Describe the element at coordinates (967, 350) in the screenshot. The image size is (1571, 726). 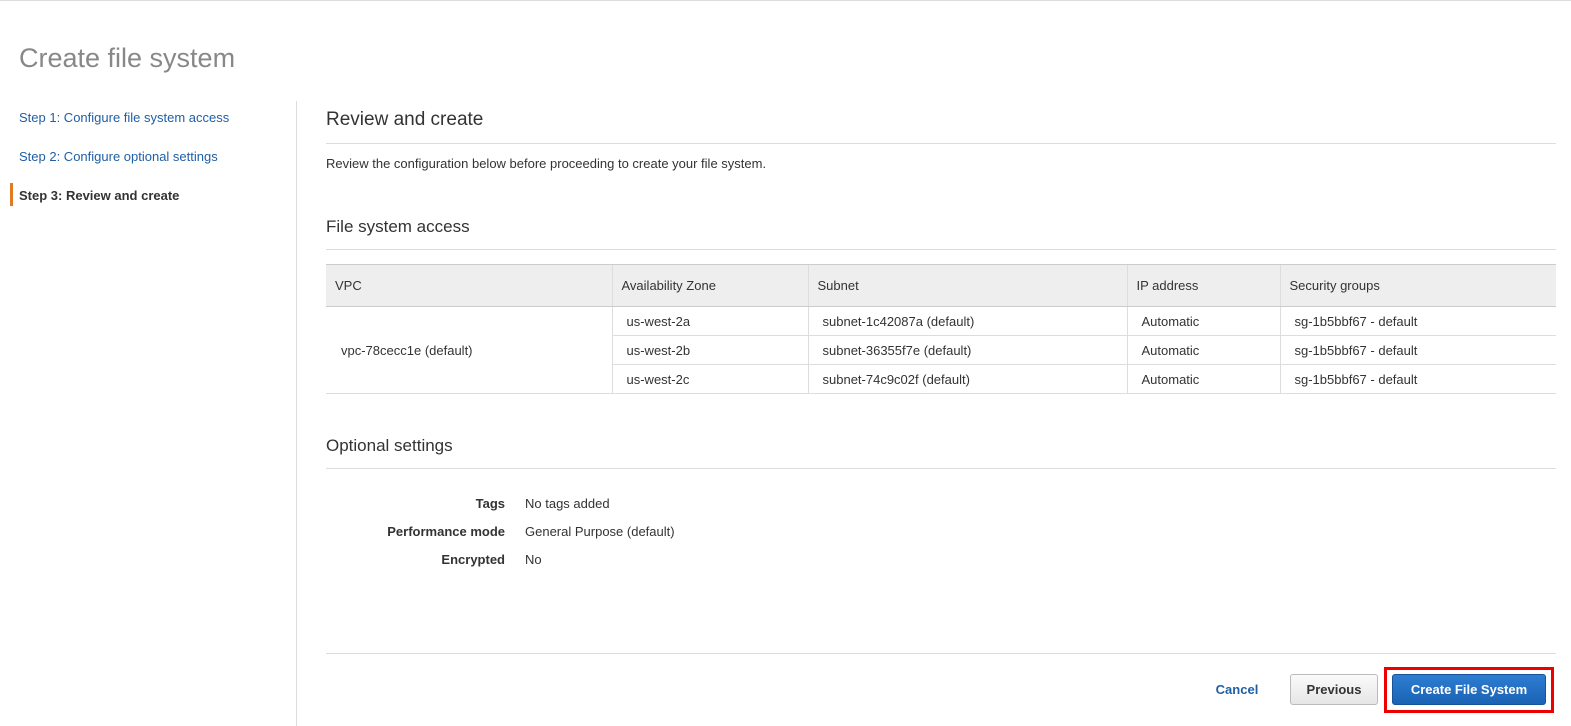
I see `subnet-cell: subnet-36355f7e (default)` at that location.